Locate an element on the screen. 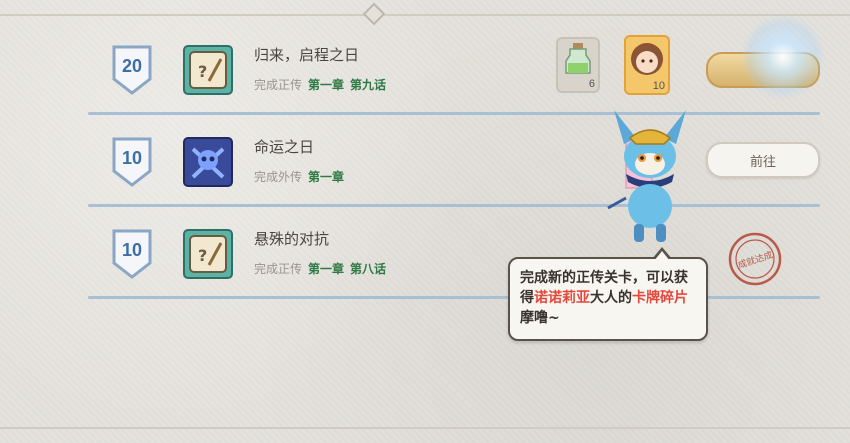  quest-status: 完成外传 is located at coordinates (278, 177).